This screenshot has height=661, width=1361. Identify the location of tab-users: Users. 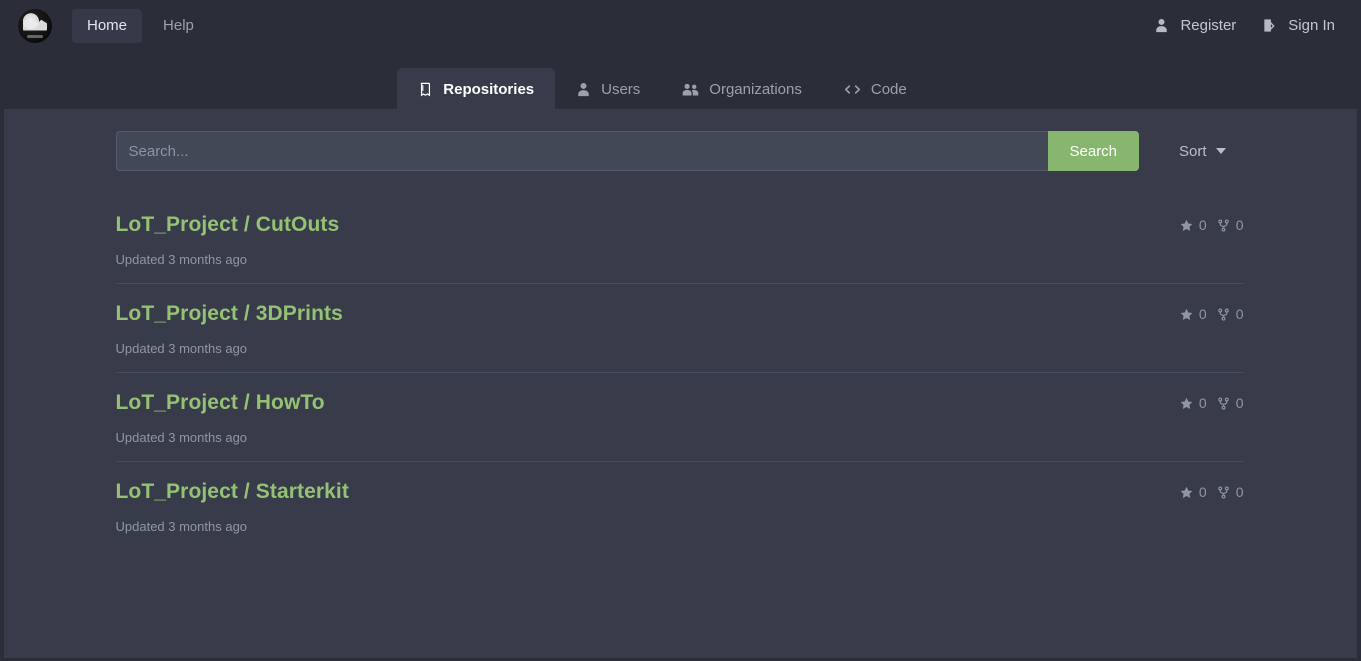
(608, 89).